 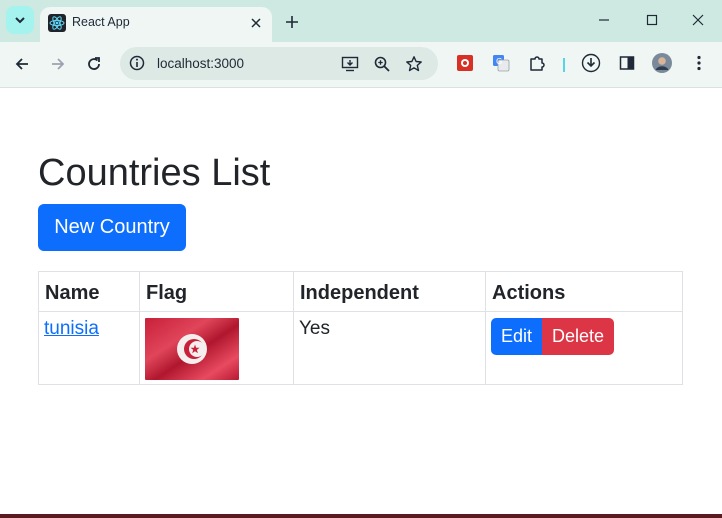 What do you see at coordinates (389, 348) in the screenshot?
I see `independent-cell: Yes` at bounding box center [389, 348].